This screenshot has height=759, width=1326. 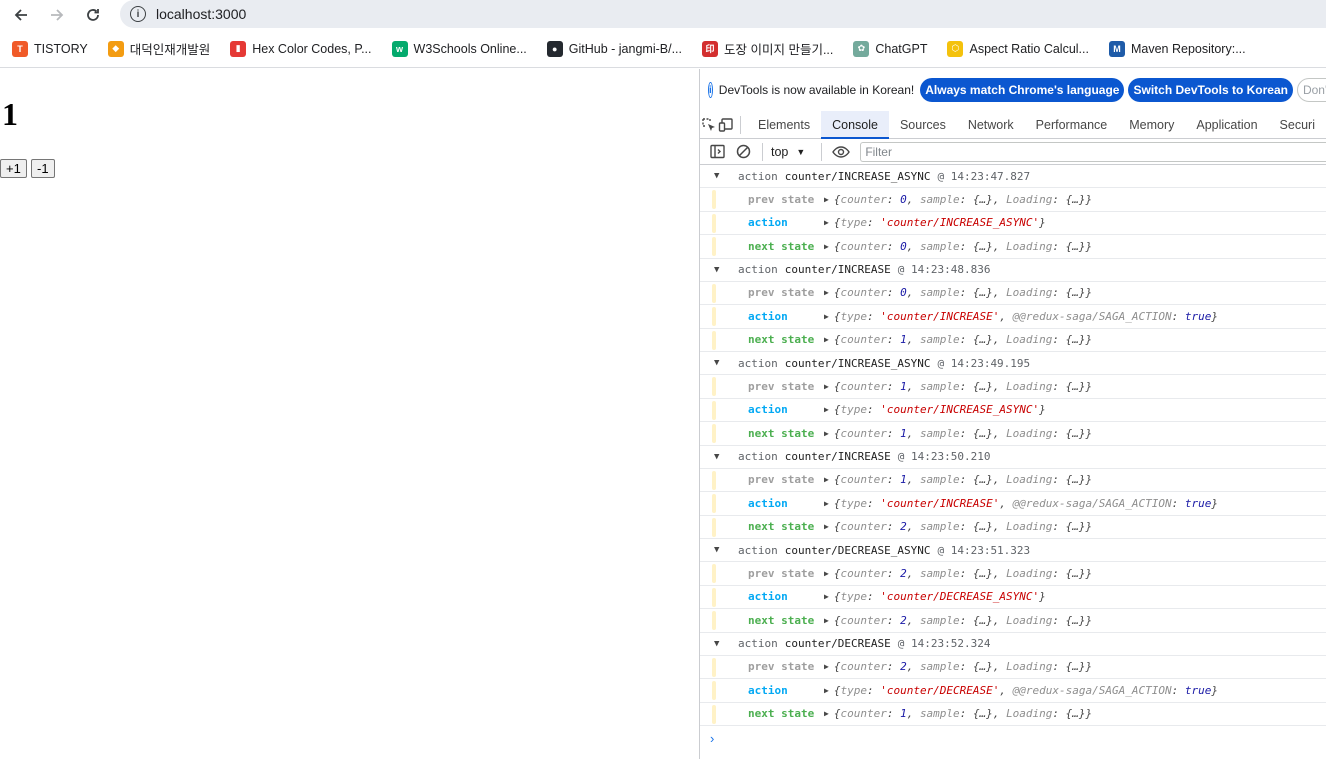 I want to click on tab-elements: Elements, so click(x=784, y=125).